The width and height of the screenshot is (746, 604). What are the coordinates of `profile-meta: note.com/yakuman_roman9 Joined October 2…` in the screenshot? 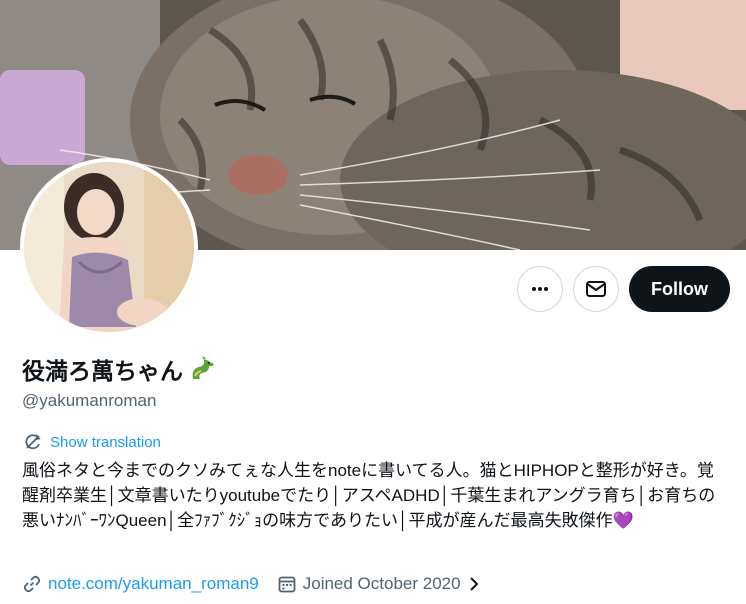 It's located at (251, 584).